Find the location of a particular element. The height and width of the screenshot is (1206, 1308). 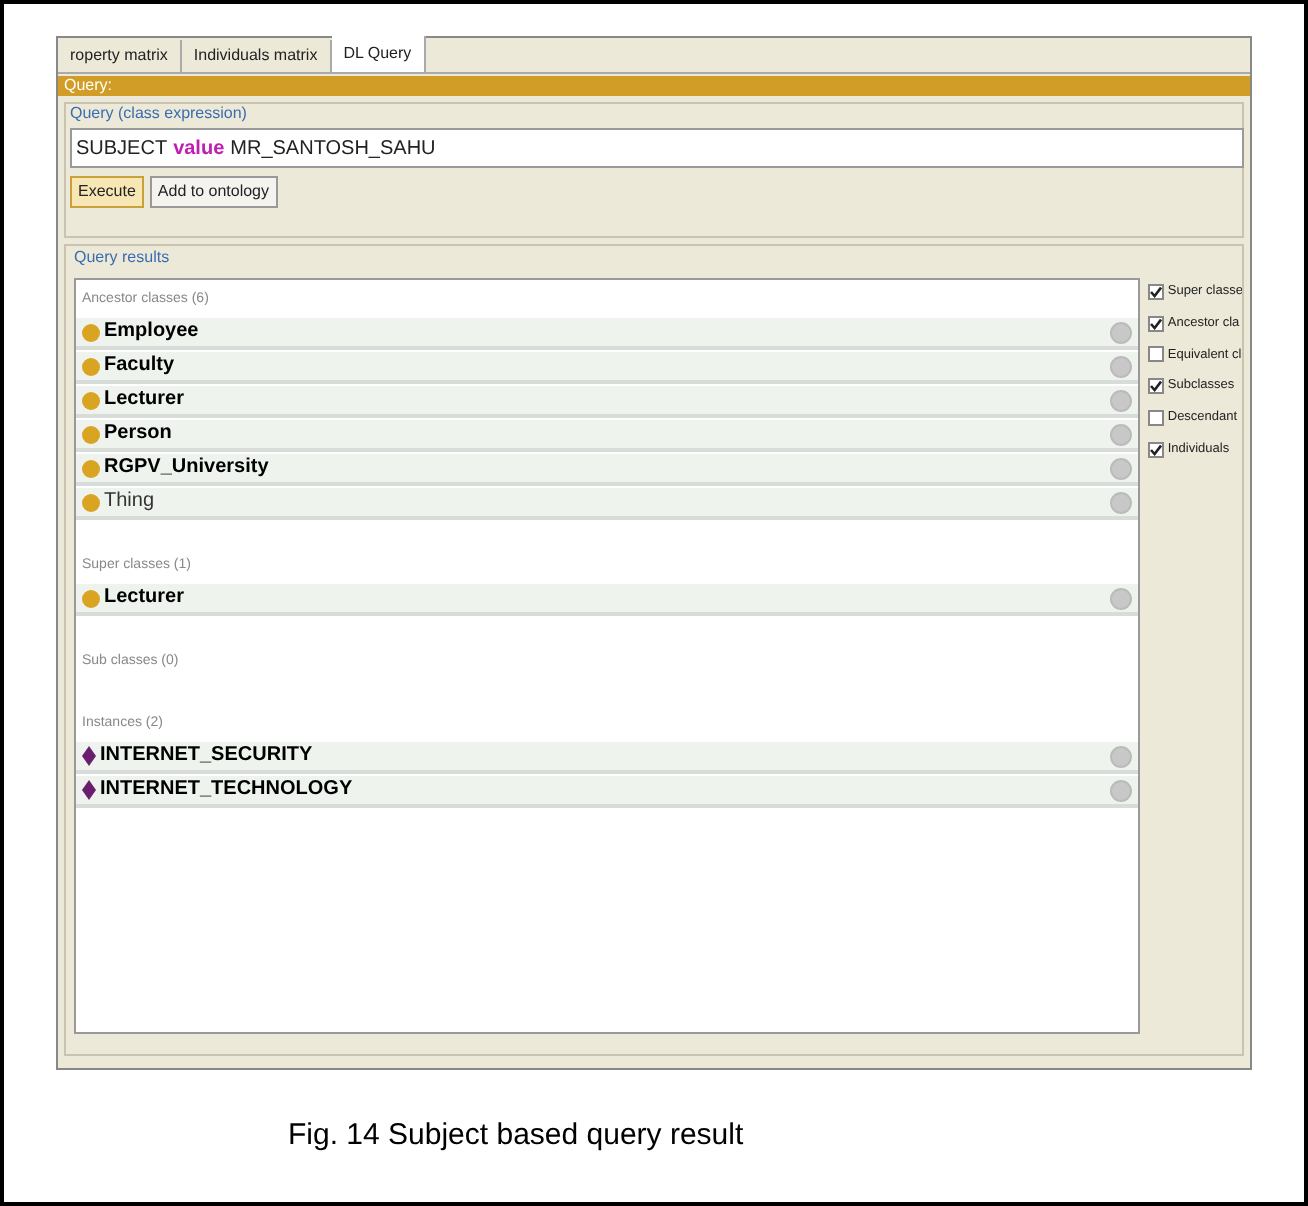

result-row: Person is located at coordinates (607, 436).